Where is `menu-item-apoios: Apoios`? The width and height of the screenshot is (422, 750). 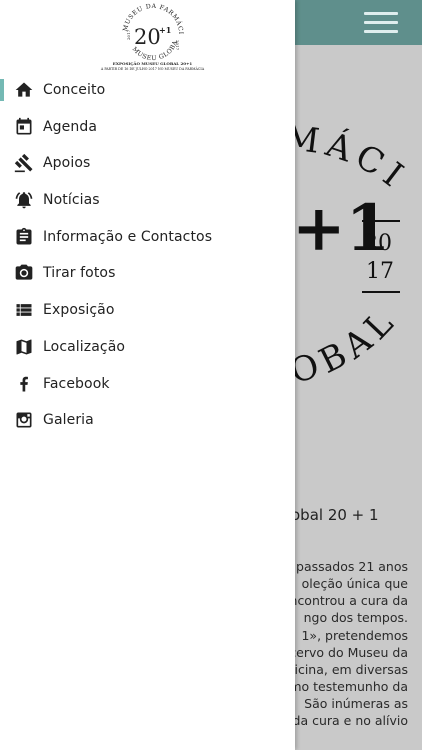 menu-item-apoios: Apoios is located at coordinates (147, 163).